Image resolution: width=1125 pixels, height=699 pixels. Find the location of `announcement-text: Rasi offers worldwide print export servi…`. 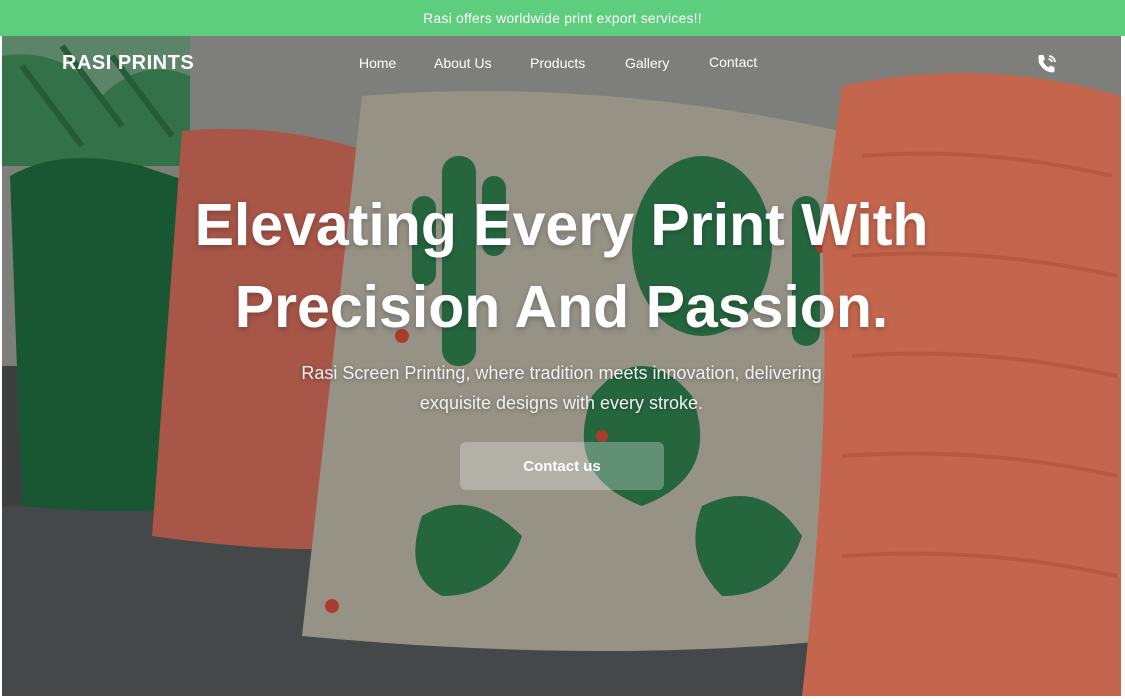

announcement-text: Rasi offers worldwide print export servi… is located at coordinates (562, 18).